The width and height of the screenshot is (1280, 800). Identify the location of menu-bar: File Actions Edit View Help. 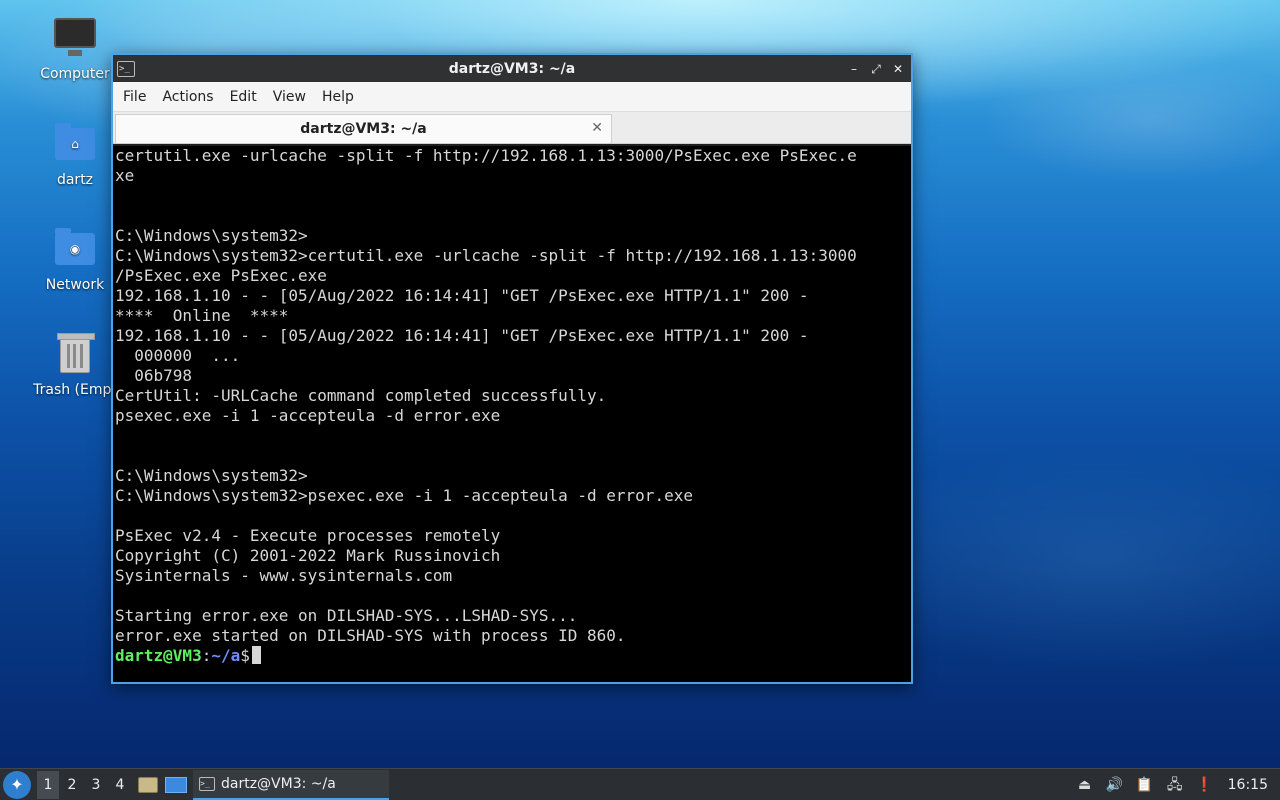
(512, 97).